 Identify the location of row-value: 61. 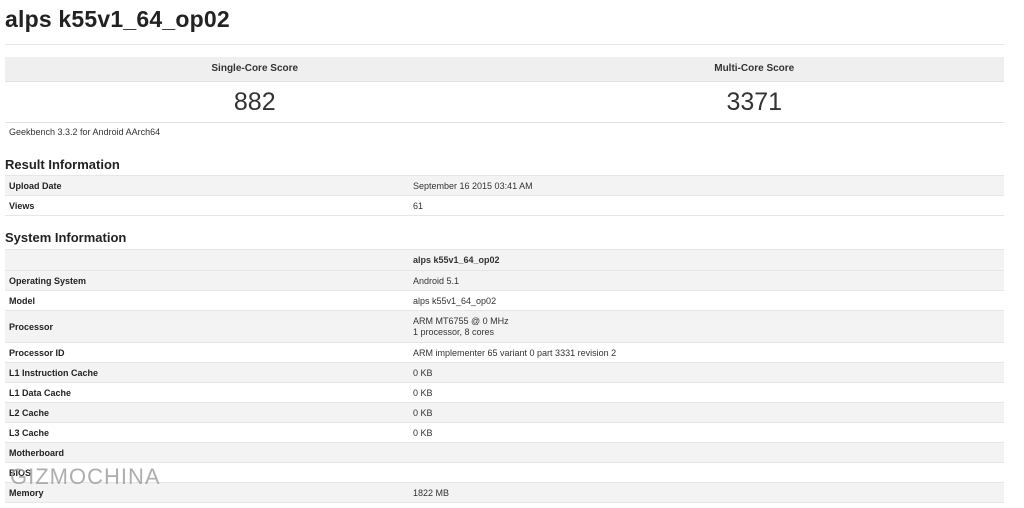
(706, 205).